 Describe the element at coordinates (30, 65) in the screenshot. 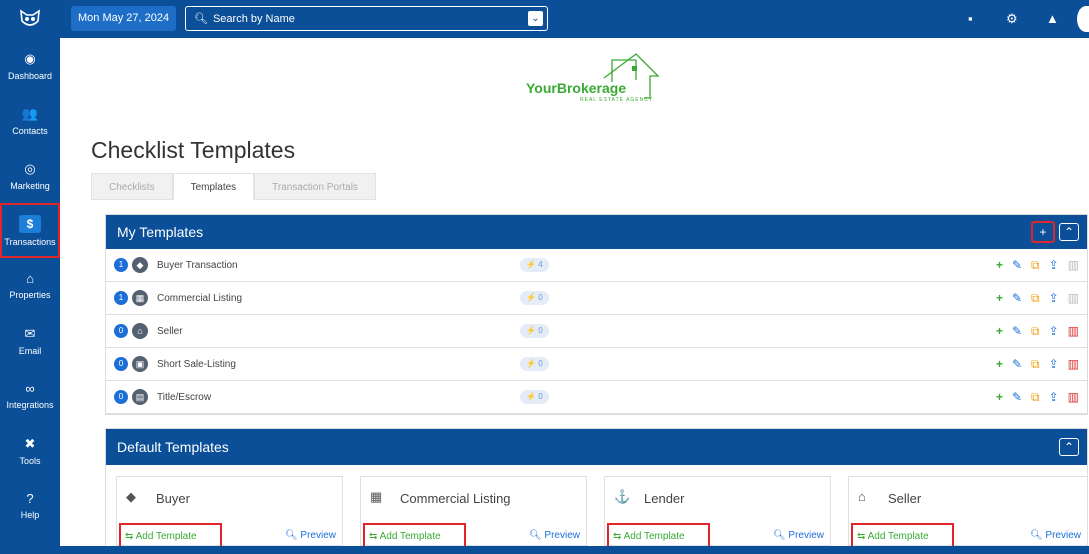

I see `sidebar-item-dashboard: ◉ Dashboard` at that location.